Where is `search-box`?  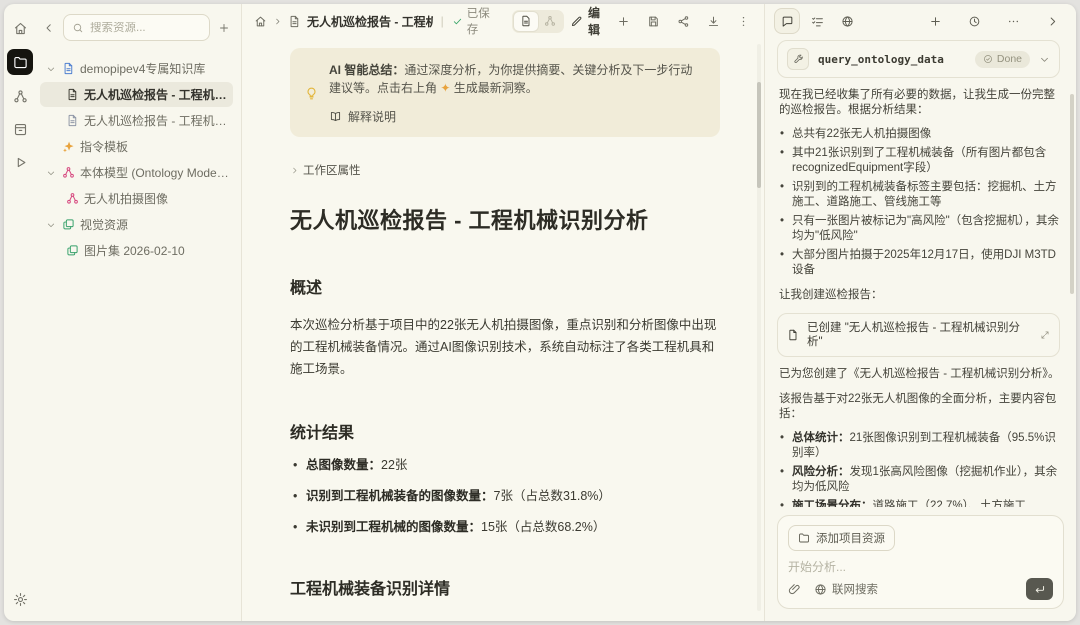
search-box is located at coordinates (136, 27).